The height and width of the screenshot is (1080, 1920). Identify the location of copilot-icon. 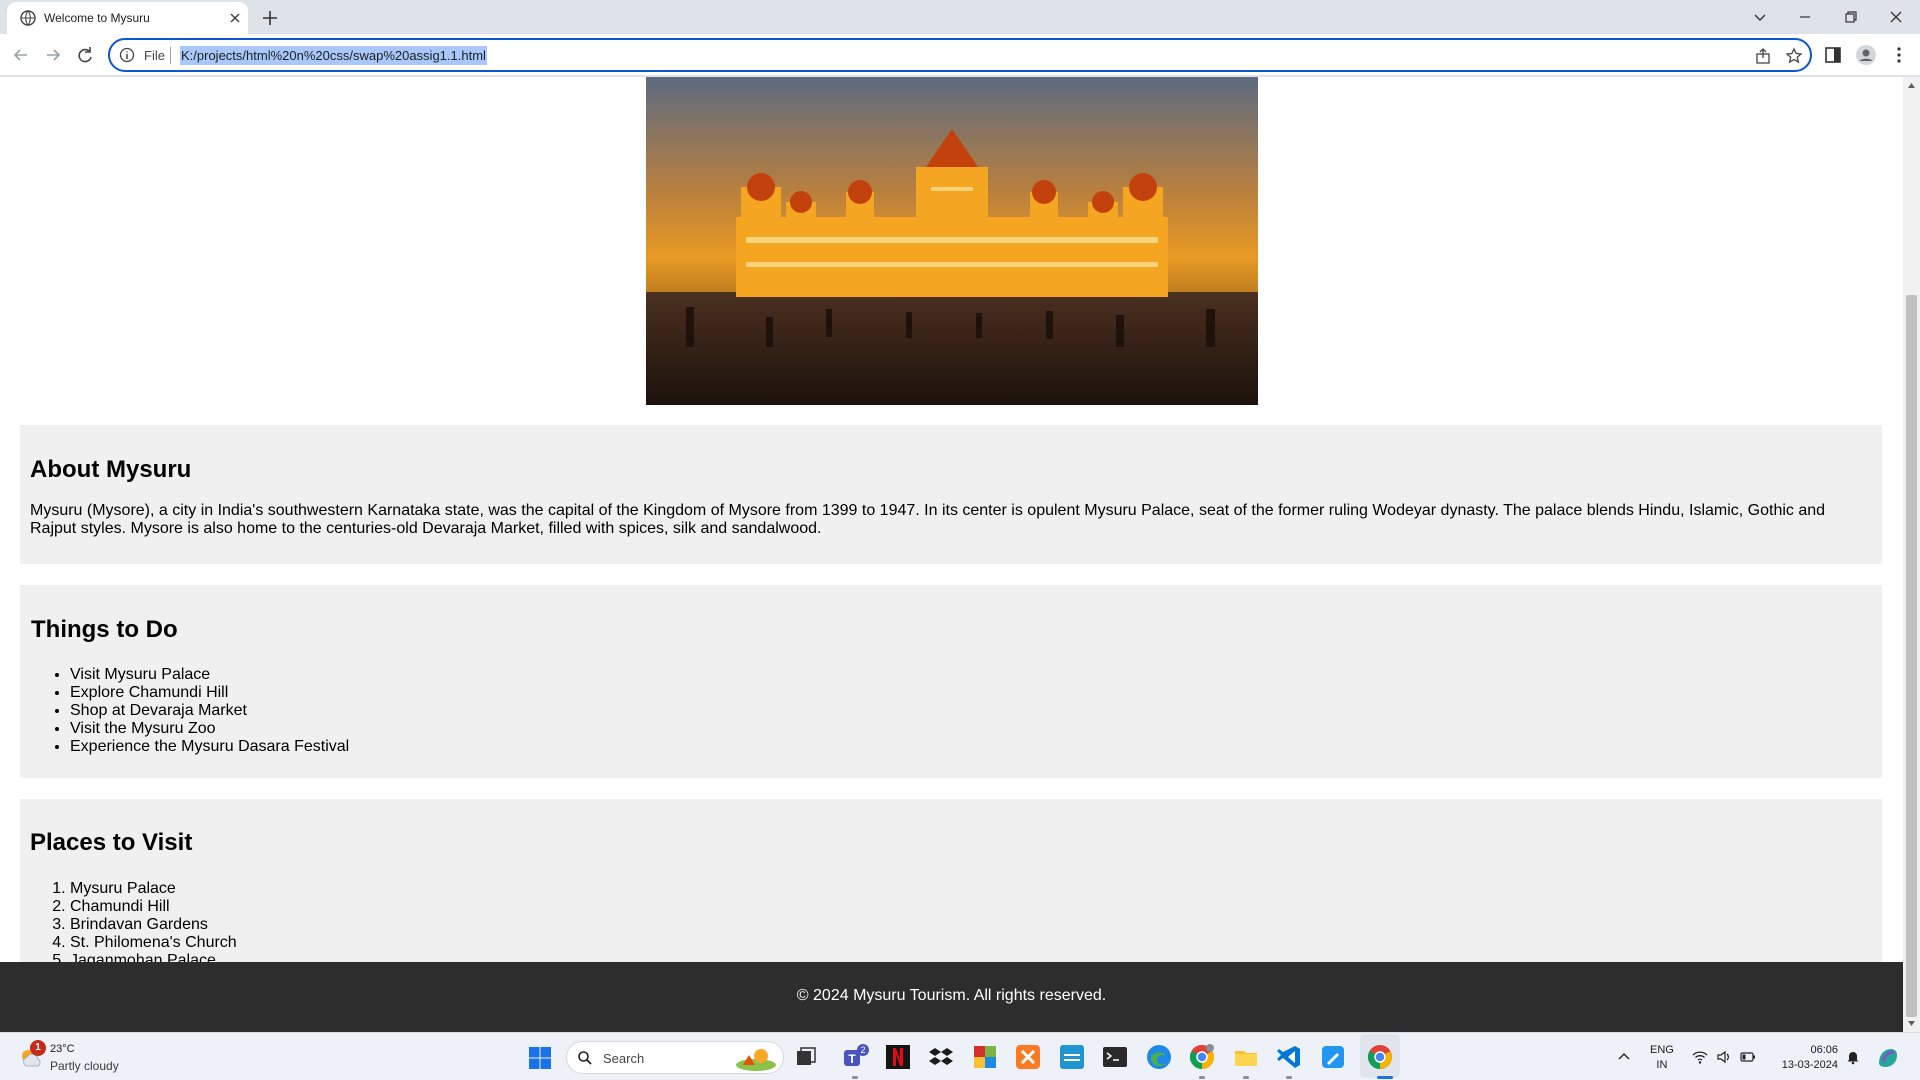
(1888, 1057).